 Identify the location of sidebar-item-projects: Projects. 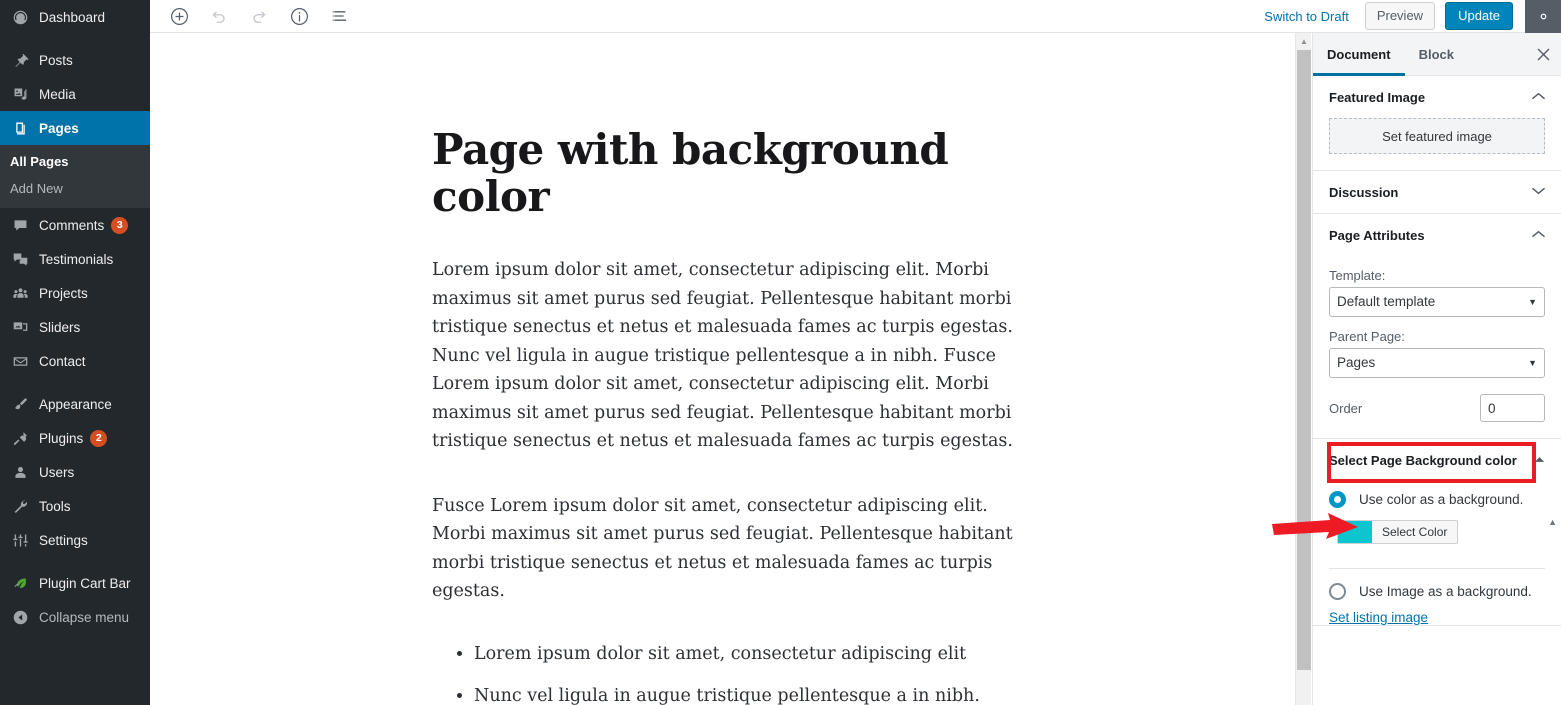
(75, 293).